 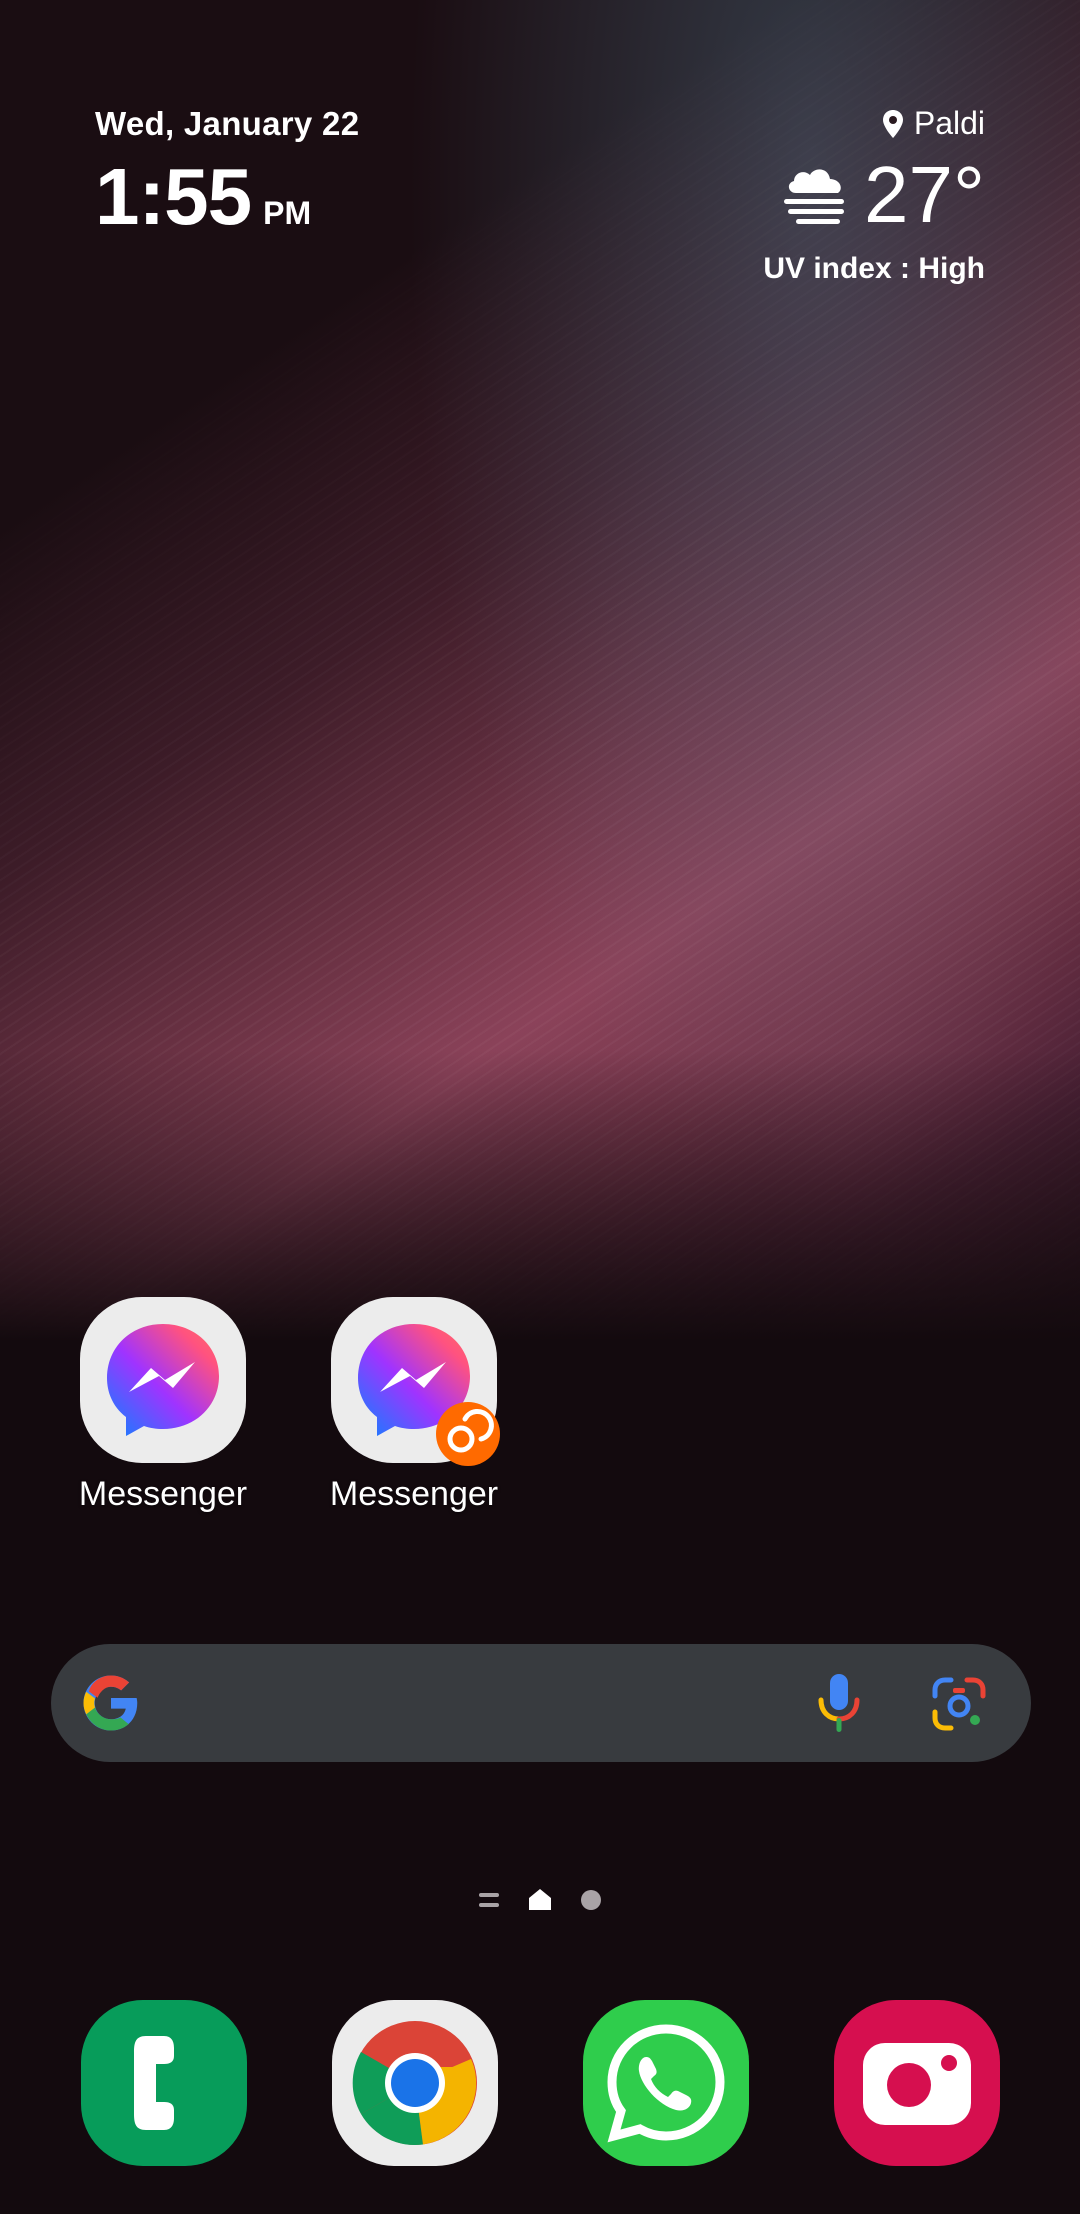 I want to click on dock-phone, so click(x=164, y=2083).